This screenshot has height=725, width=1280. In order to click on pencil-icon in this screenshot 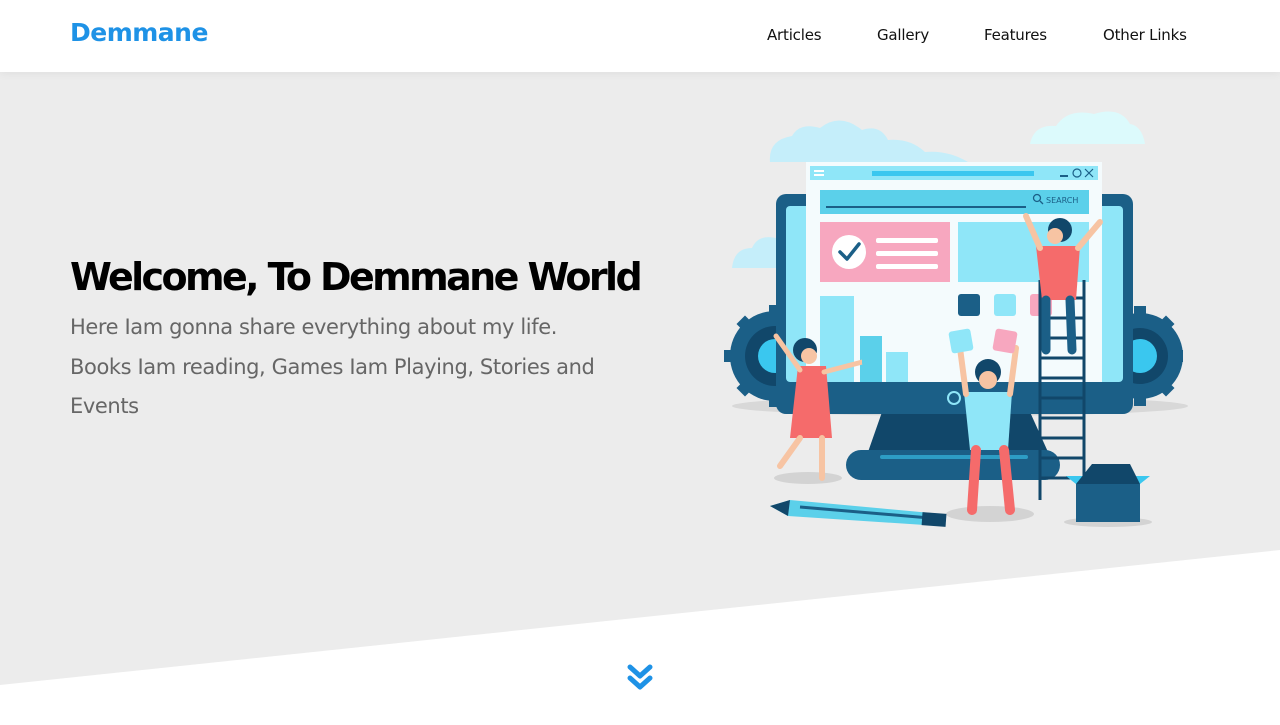, I will do `click(858, 513)`.